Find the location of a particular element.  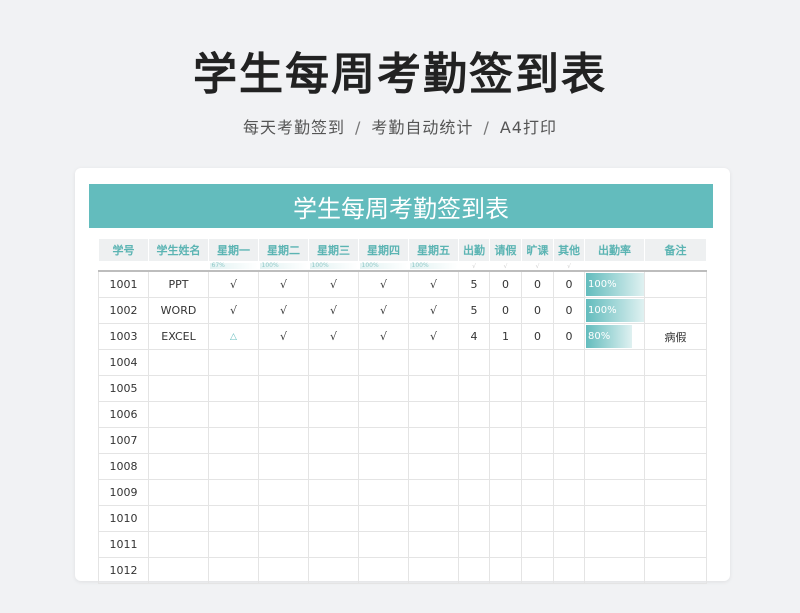

student-id-cell: 1008 is located at coordinates (123, 466).